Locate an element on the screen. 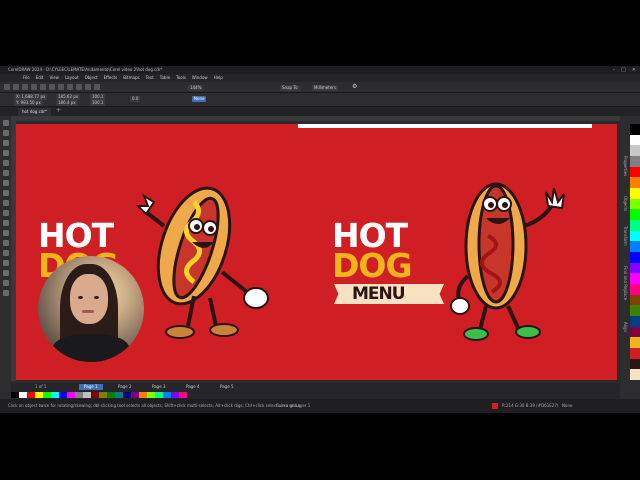 This screenshot has width=640, height=480. open-icon is located at coordinates (16, 87).